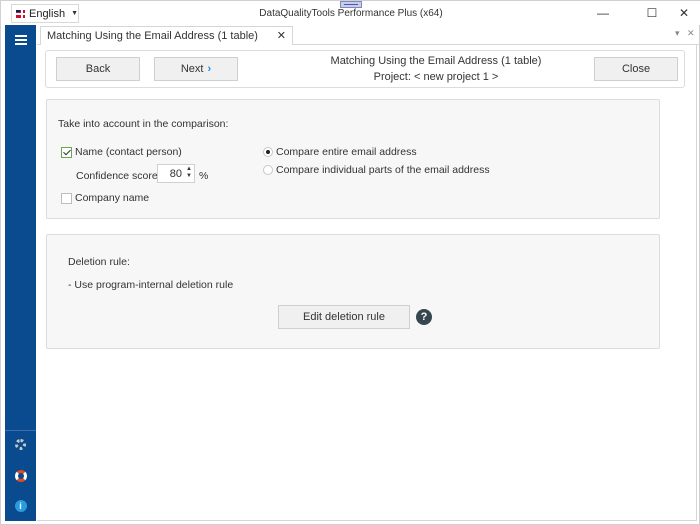 The height and width of the screenshot is (525, 700). I want to click on spinner-arrows-icon: ▲ ▼, so click(189, 173).